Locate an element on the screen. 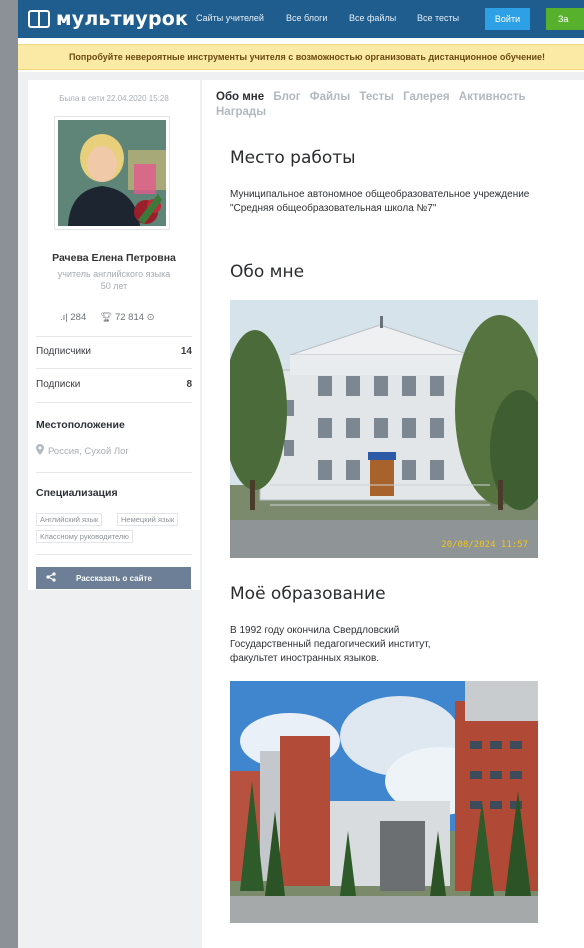 The height and width of the screenshot is (948, 584). profile-stats: .ı| 284 🏆︎ 72 814 ⊙ is located at coordinates (107, 317).